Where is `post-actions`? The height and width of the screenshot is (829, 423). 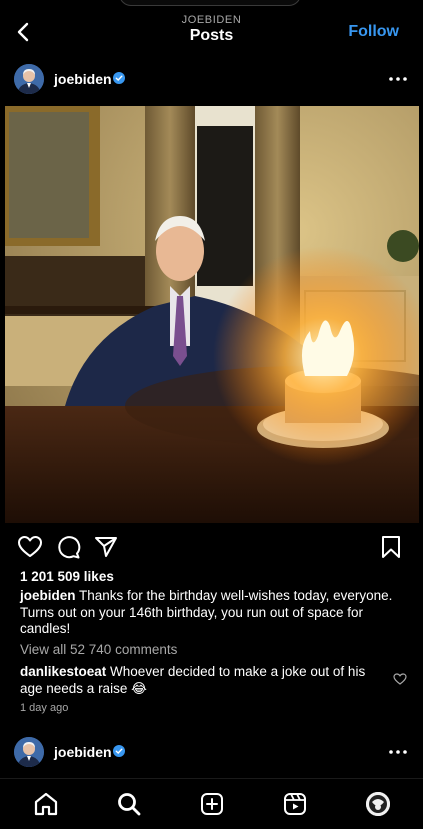
post-actions is located at coordinates (211, 547).